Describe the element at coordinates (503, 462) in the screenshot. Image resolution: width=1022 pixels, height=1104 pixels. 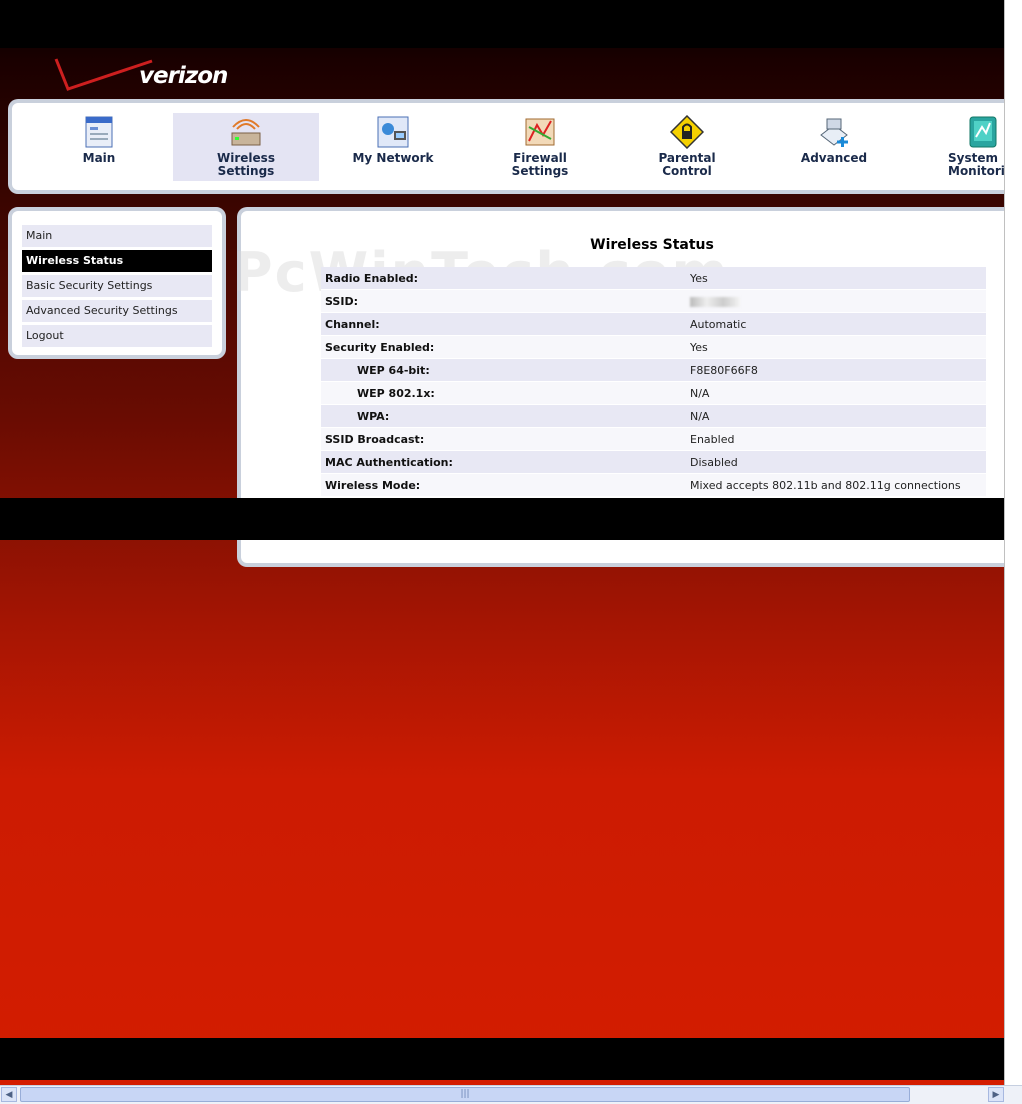
I see `row-label: MAC Authentication:` at that location.